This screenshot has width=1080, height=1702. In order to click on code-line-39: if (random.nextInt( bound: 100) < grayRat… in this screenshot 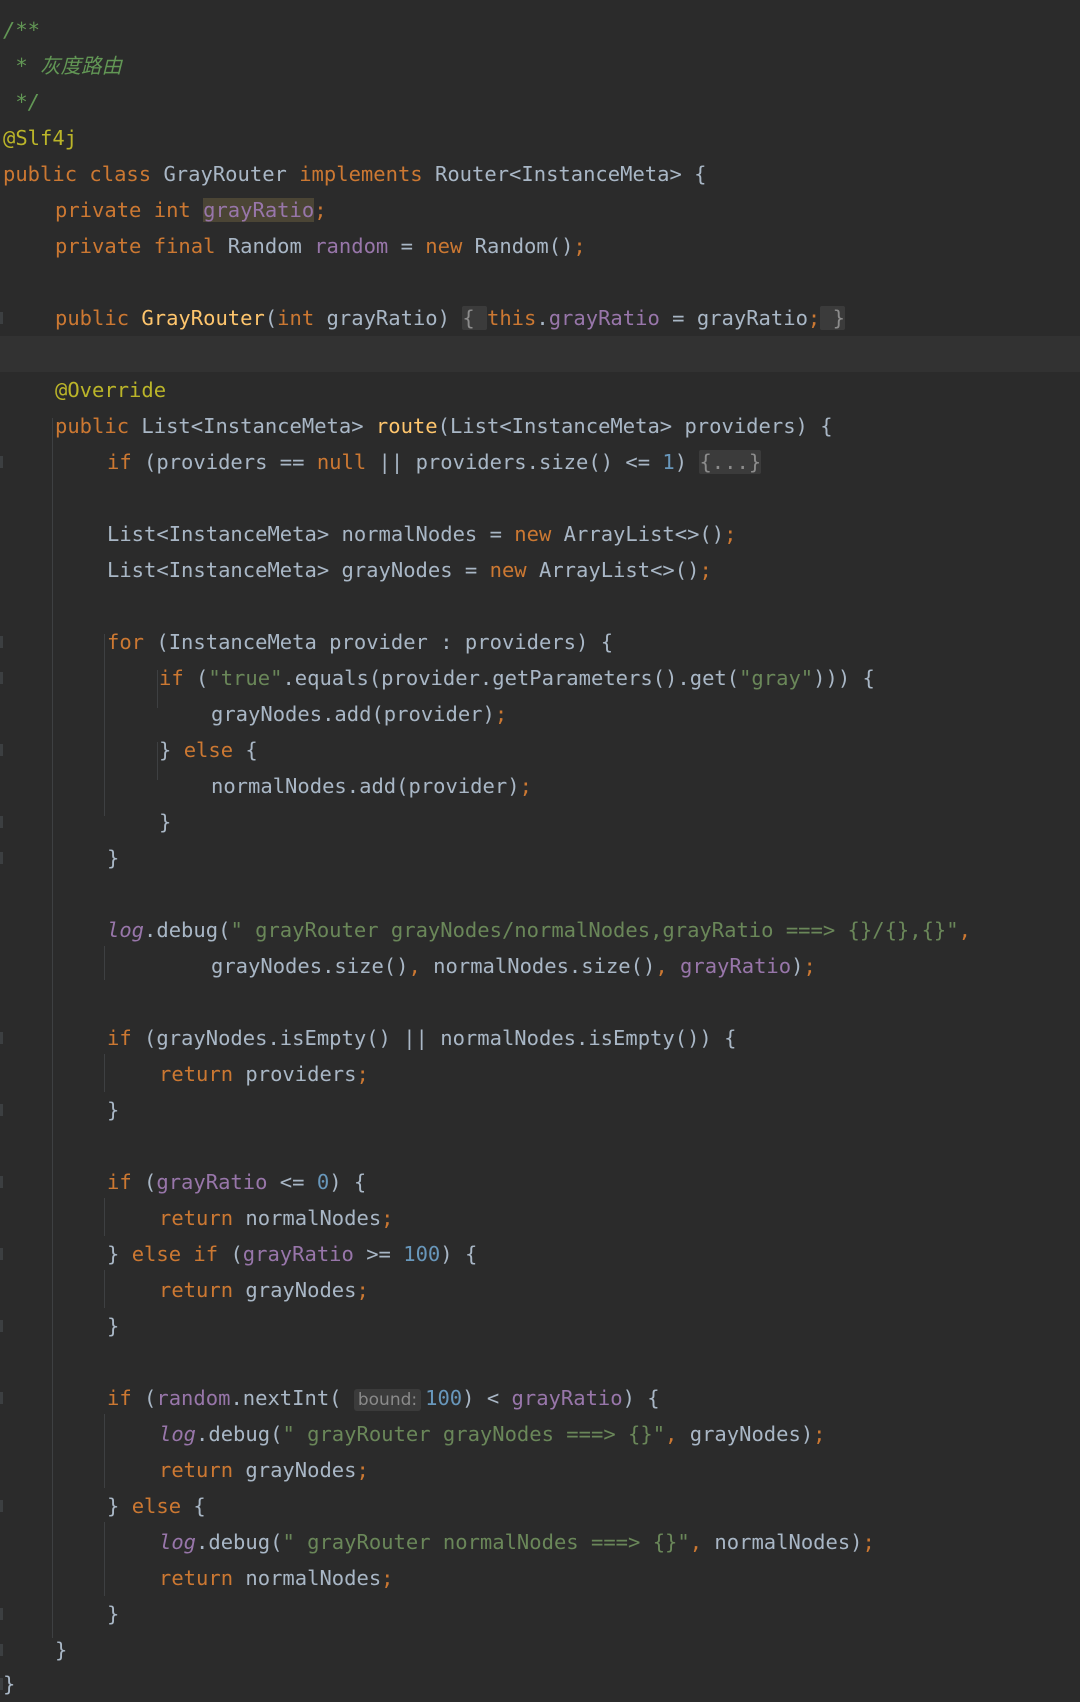, I will do `click(540, 1398)`.